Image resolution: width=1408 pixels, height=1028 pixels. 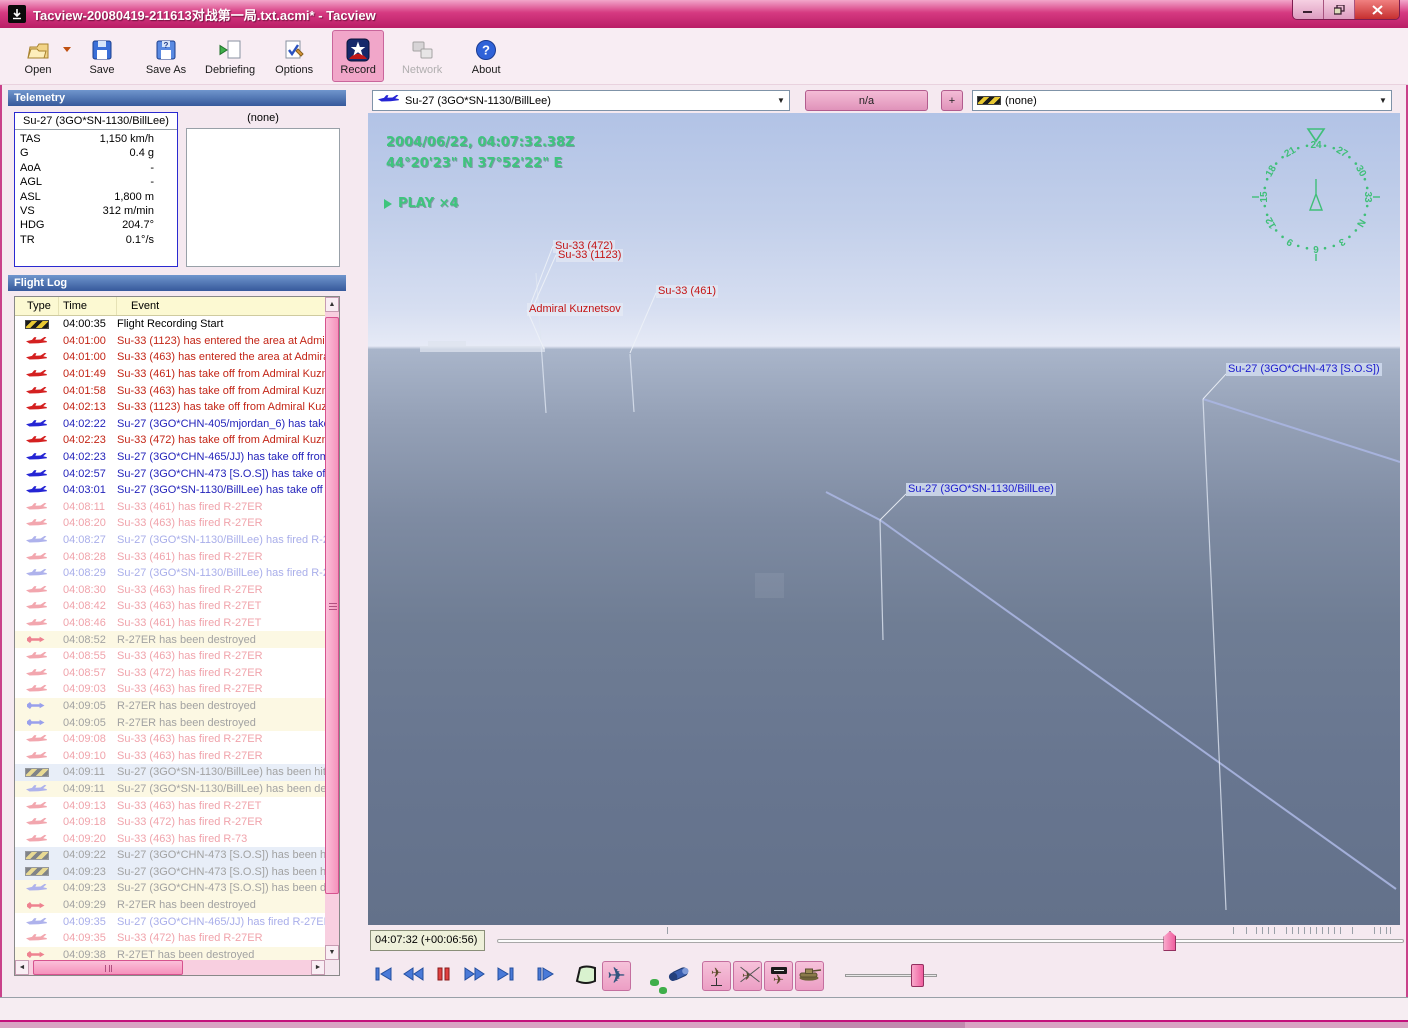 I want to click on flight-log-row: 04:08:28 Su-33 (461) has fired R-27ER, so click(x=170, y=556).